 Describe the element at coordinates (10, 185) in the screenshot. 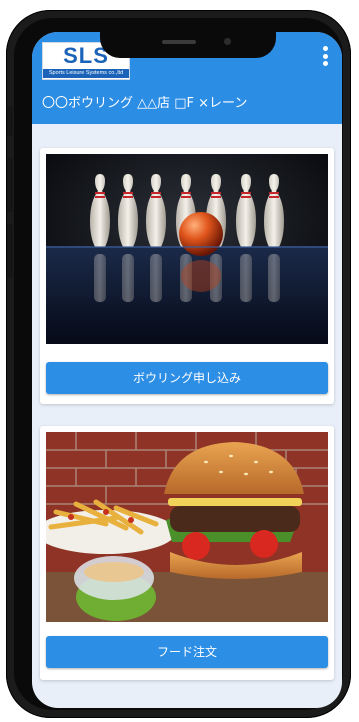

I see `volume-up-button` at that location.